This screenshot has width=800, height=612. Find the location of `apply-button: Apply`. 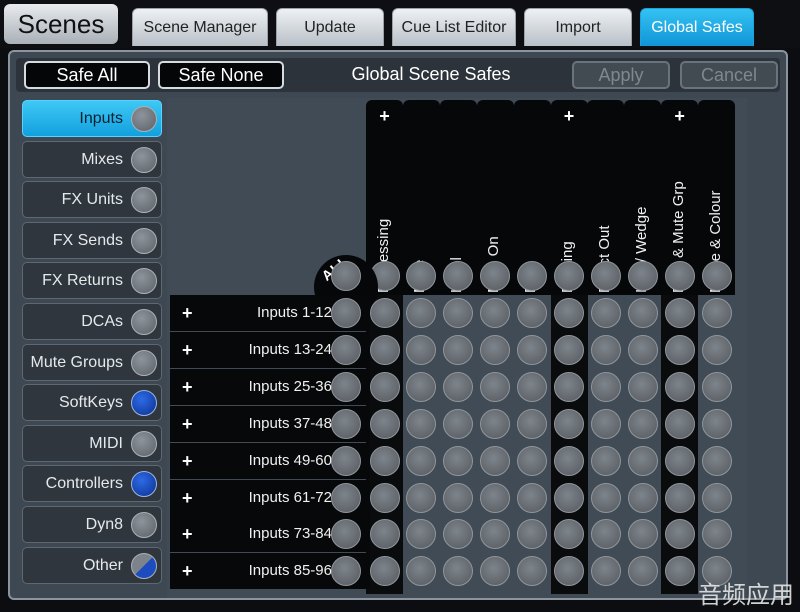

apply-button: Apply is located at coordinates (621, 75).